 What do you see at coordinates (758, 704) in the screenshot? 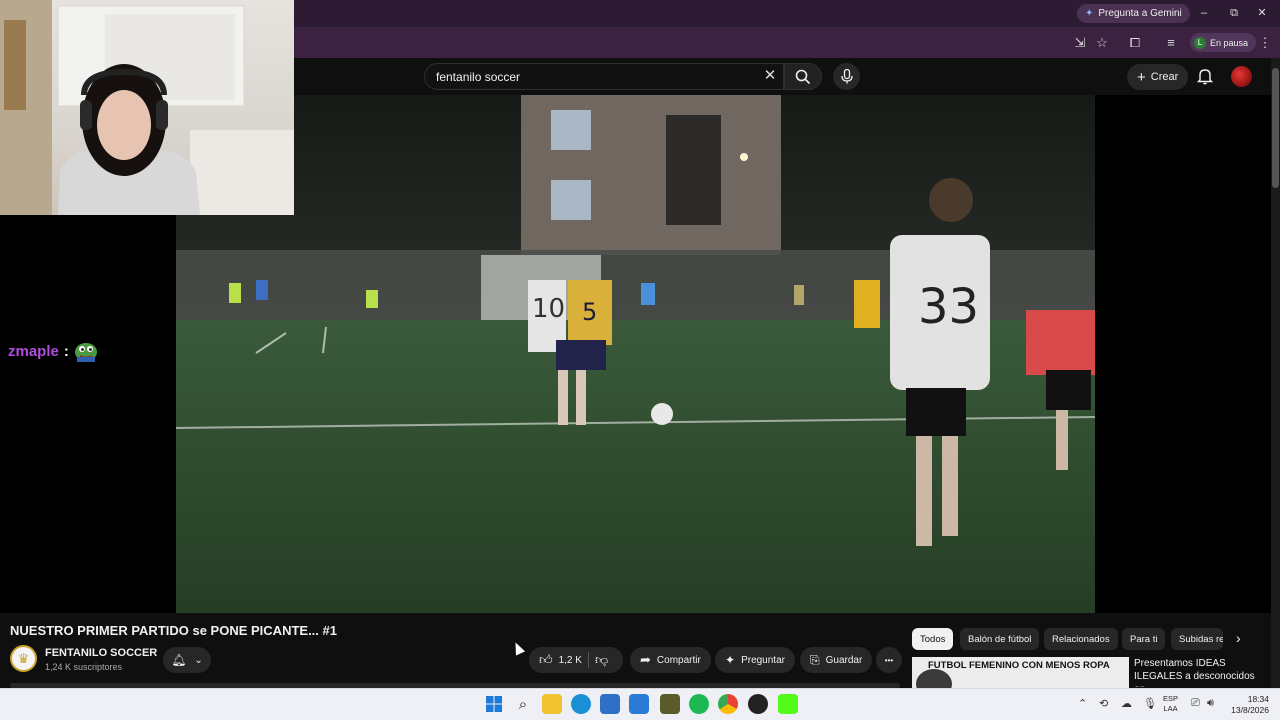
I see `obs-icon` at bounding box center [758, 704].